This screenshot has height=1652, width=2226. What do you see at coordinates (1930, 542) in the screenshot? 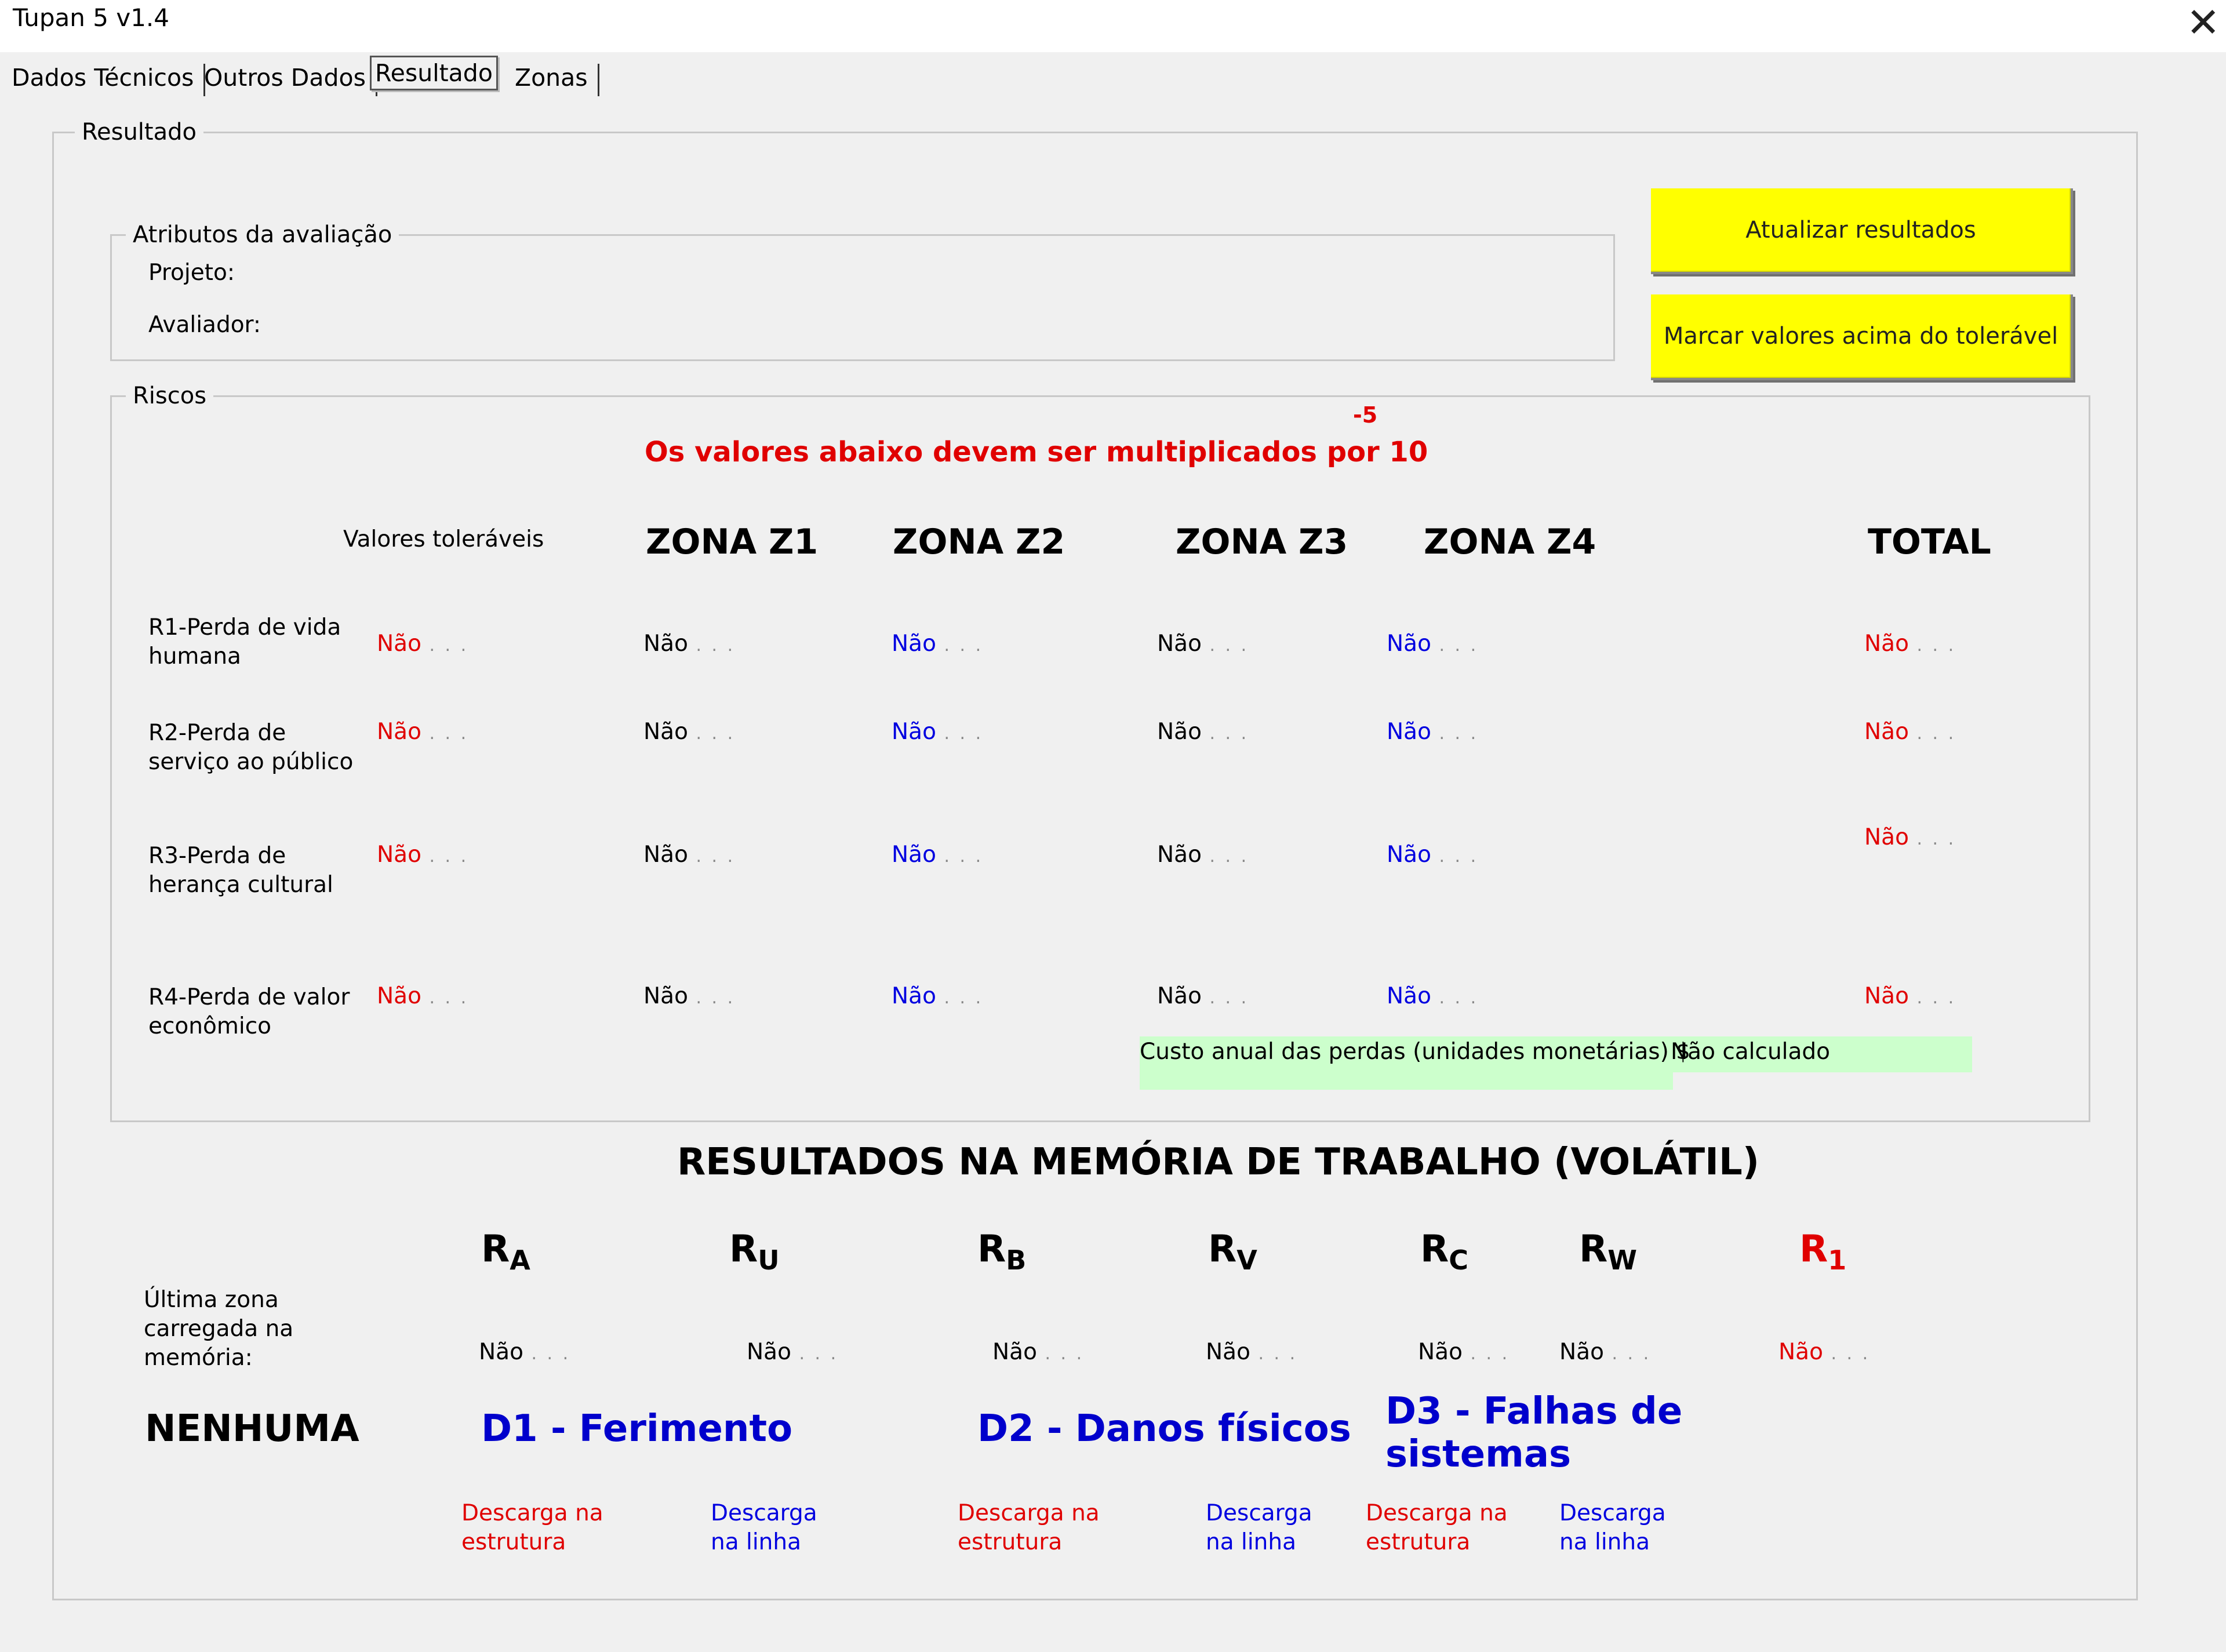
I see `total-header: TOTAL` at bounding box center [1930, 542].